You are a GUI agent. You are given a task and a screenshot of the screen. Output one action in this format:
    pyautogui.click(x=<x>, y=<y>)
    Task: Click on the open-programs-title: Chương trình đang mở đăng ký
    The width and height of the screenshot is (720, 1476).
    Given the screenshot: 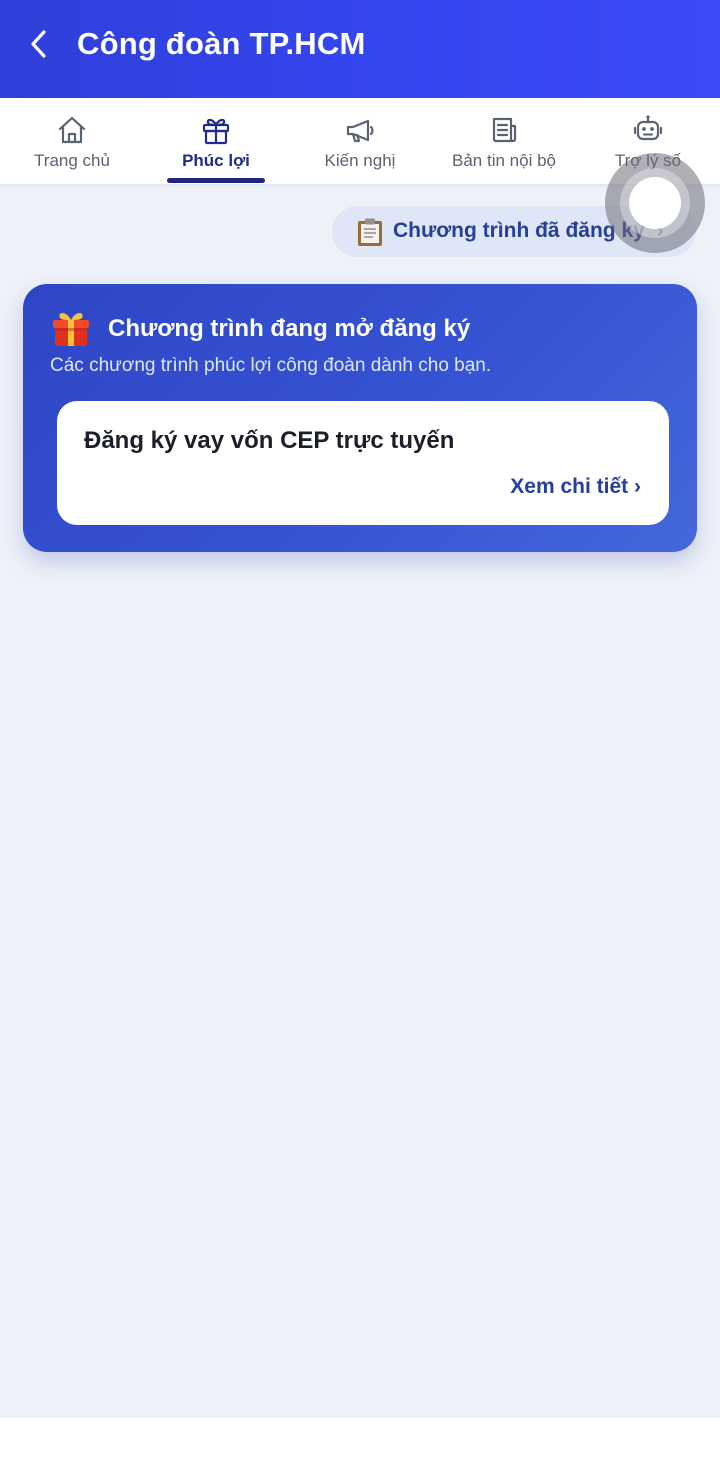 What is the action you would take?
    pyautogui.click(x=289, y=328)
    